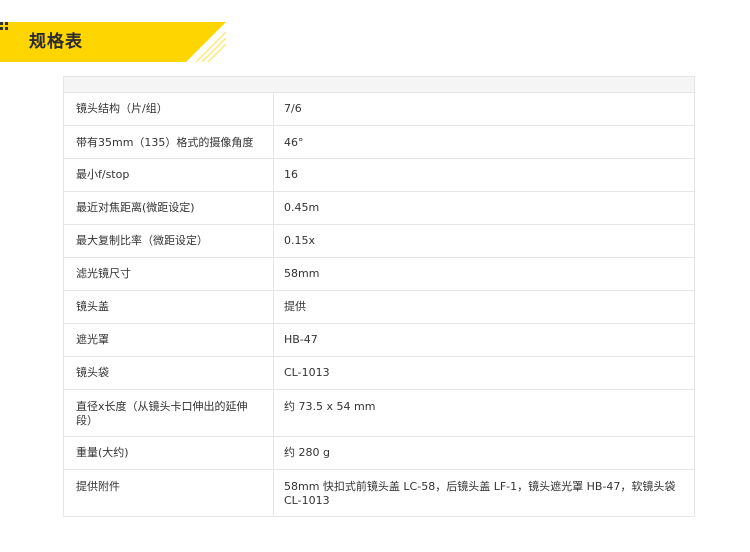 The image size is (750, 552). I want to click on table-row: 镜头盖 提供, so click(379, 307).